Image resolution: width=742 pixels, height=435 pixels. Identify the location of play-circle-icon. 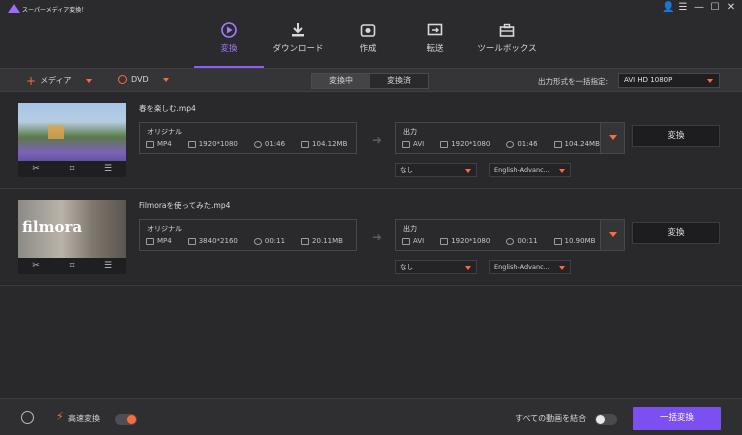
(229, 30).